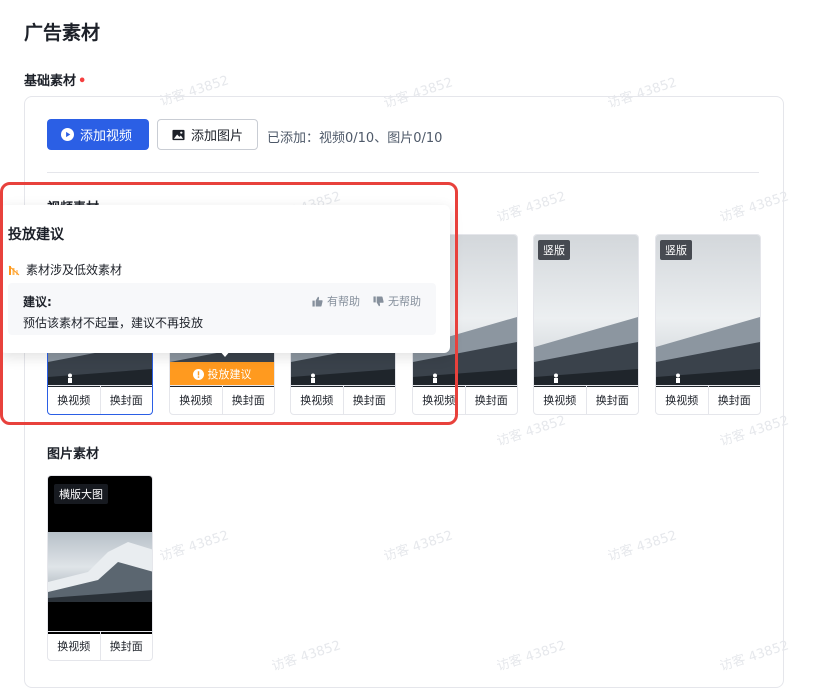 The width and height of the screenshot is (829, 688). I want to click on add-video-button: 添加视频, so click(98, 134).